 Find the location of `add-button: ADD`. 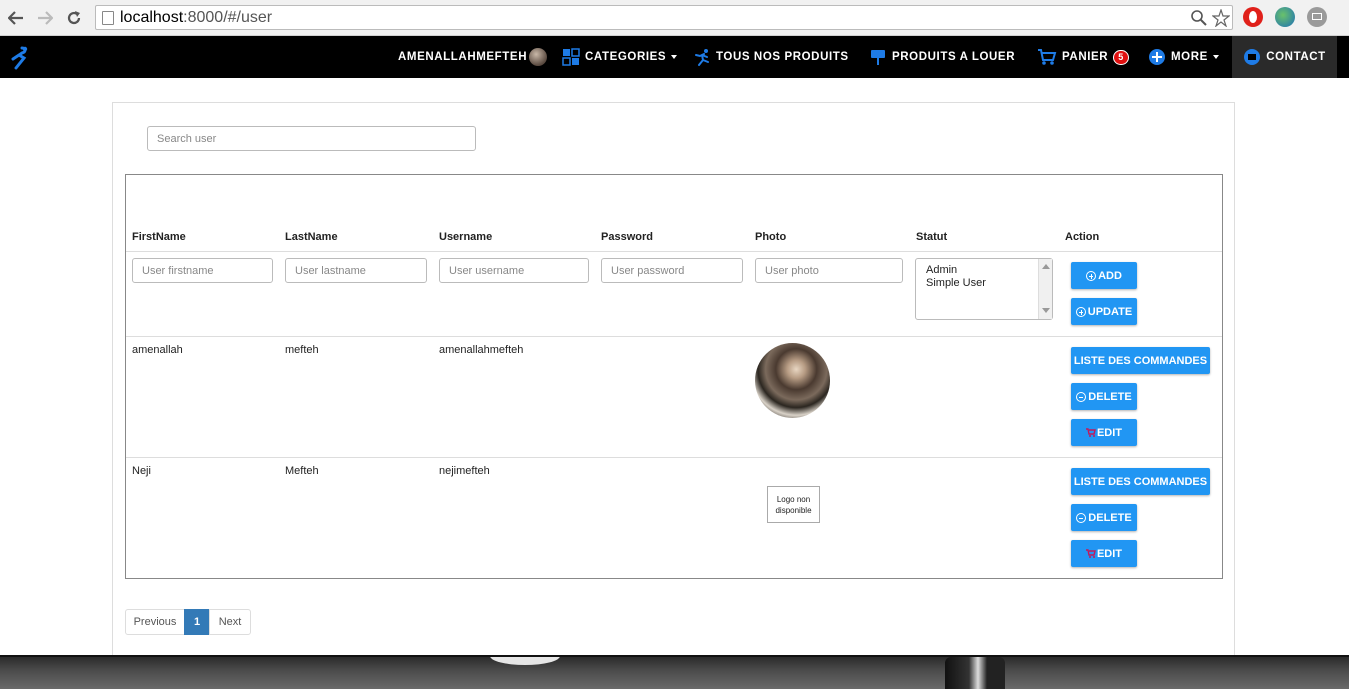

add-button: ADD is located at coordinates (1104, 275).